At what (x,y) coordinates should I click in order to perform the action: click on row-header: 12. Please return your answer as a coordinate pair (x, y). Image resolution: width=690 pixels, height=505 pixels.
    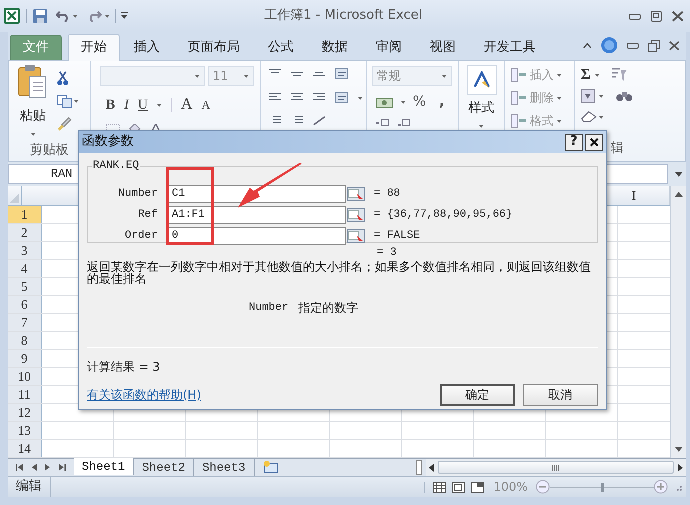
    Looking at the image, I should click on (25, 412).